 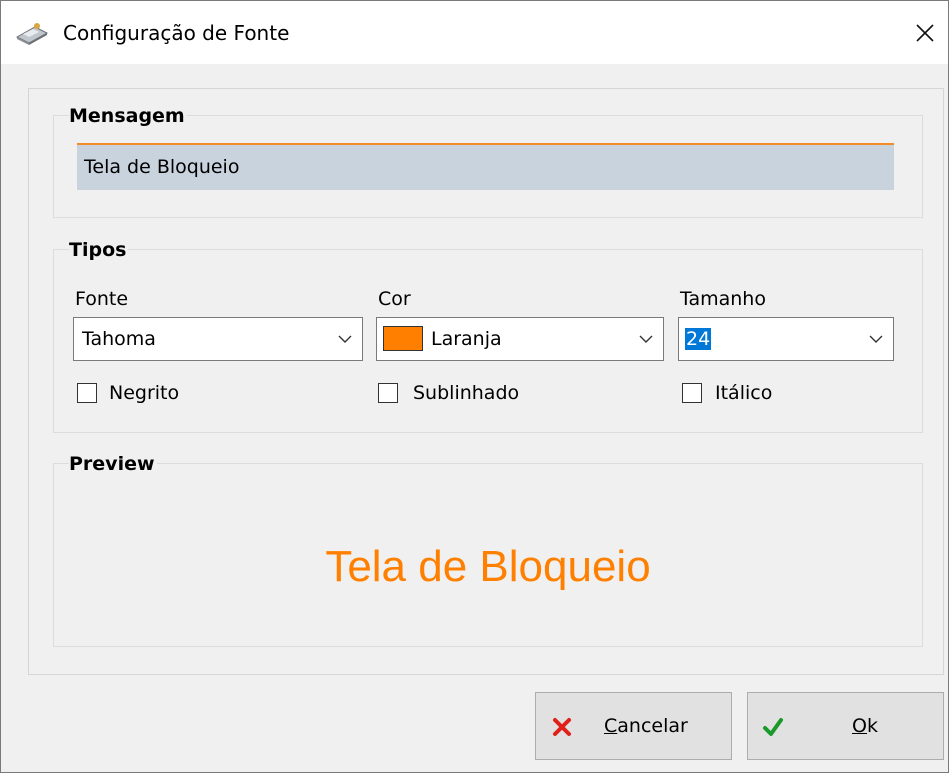 I want to click on cancel-label: Cancelar, so click(x=646, y=726).